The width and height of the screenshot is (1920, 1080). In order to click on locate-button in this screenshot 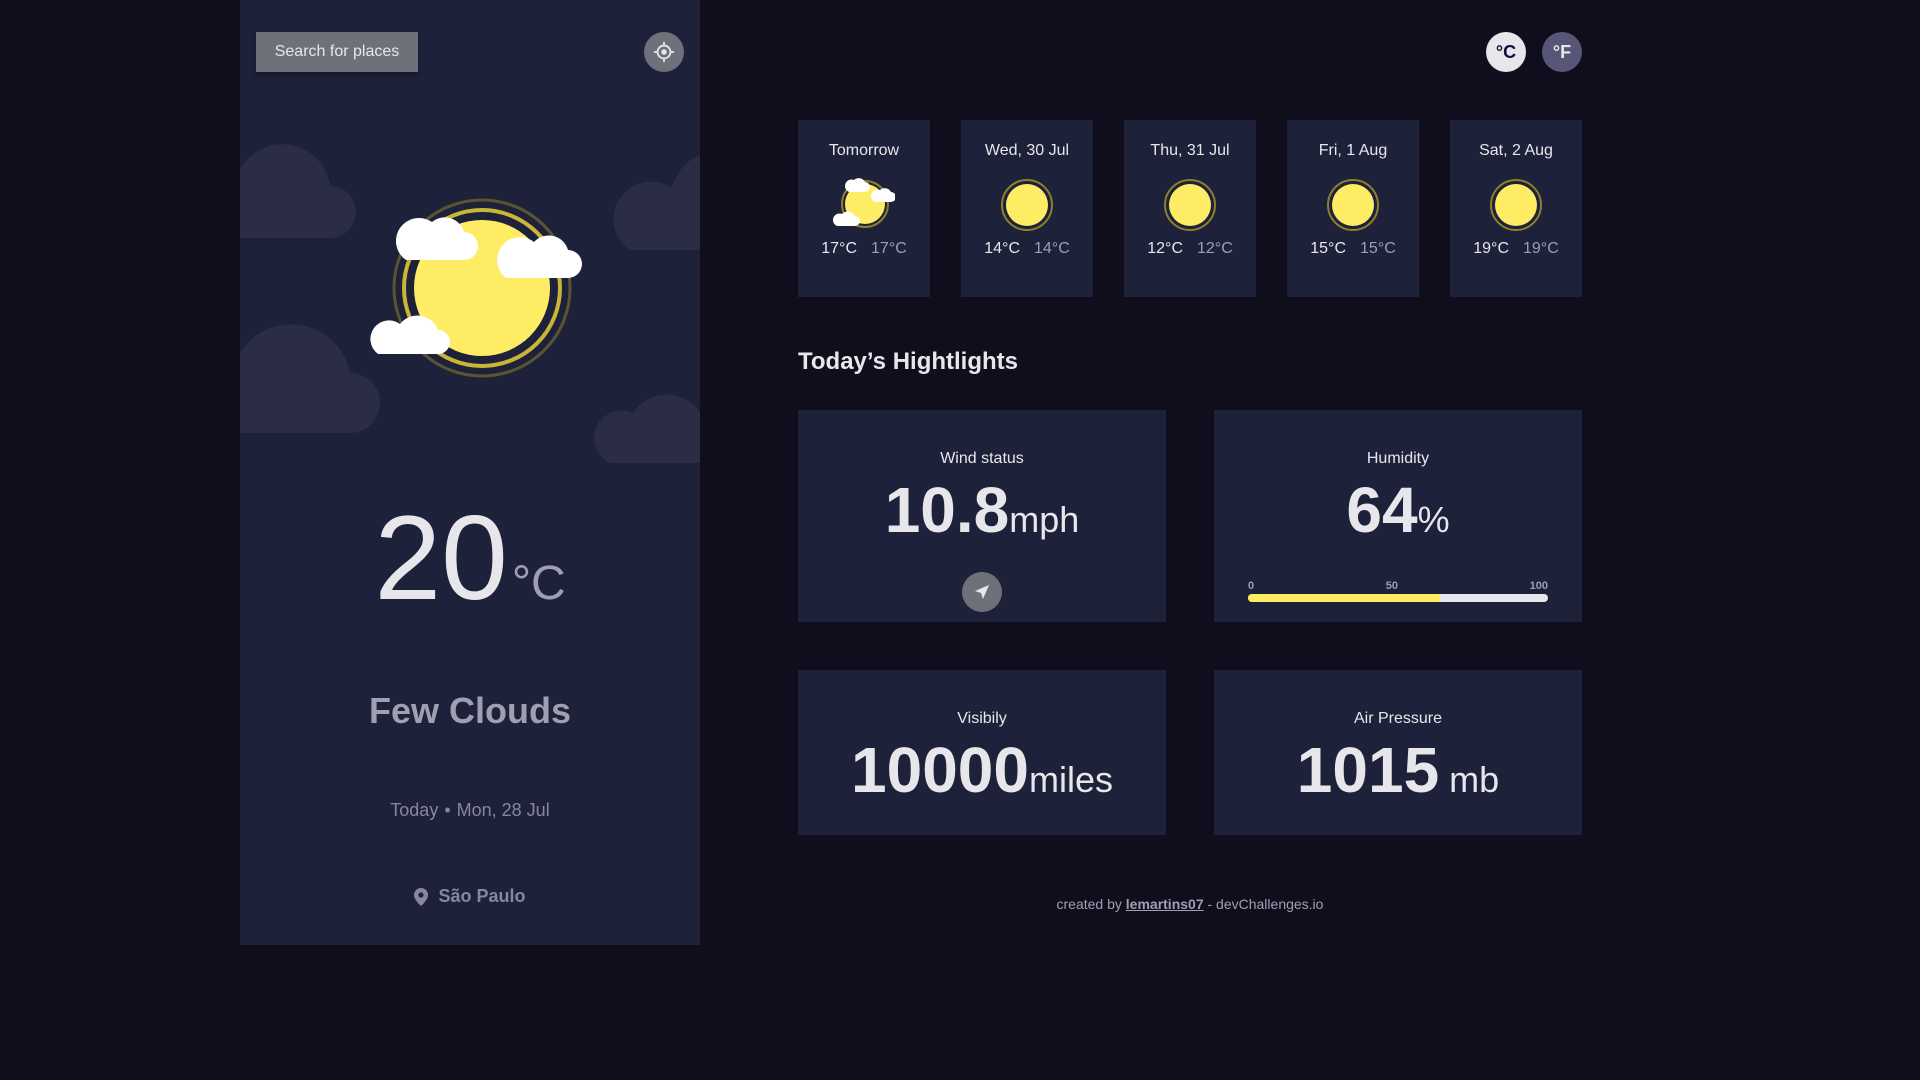, I will do `click(664, 52)`.